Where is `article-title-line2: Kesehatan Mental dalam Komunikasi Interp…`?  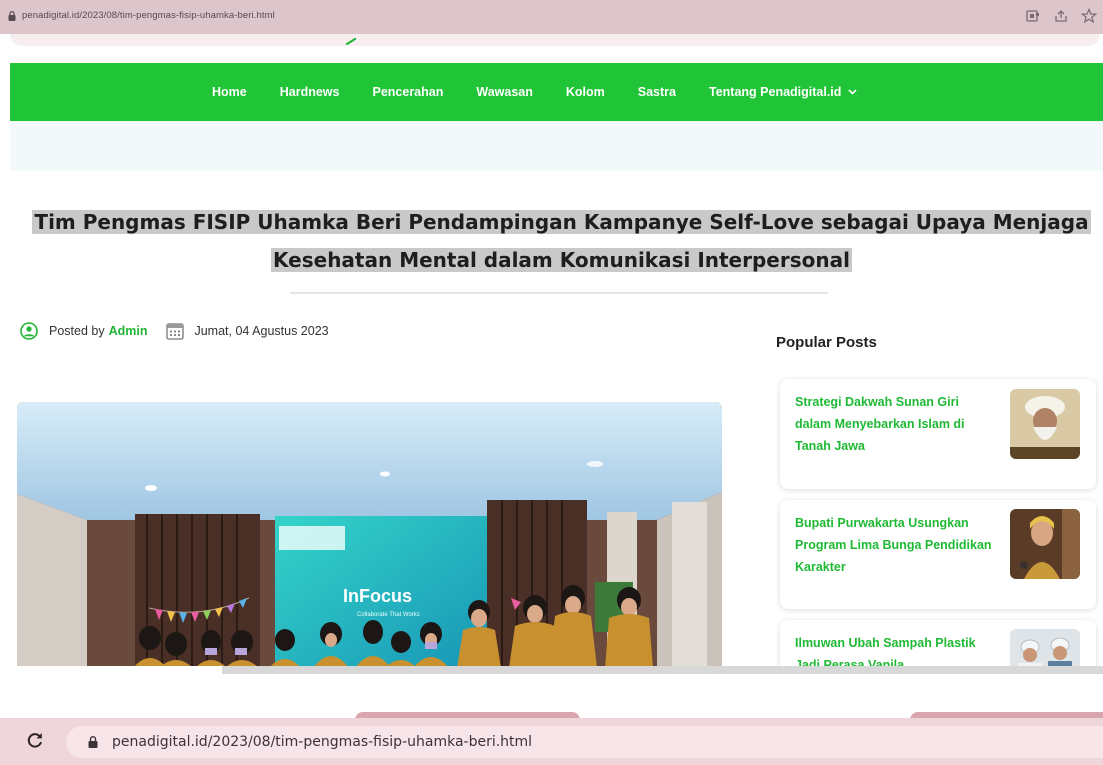
article-title-line2: Kesehatan Mental dalam Komunikasi Interp… is located at coordinates (561, 260).